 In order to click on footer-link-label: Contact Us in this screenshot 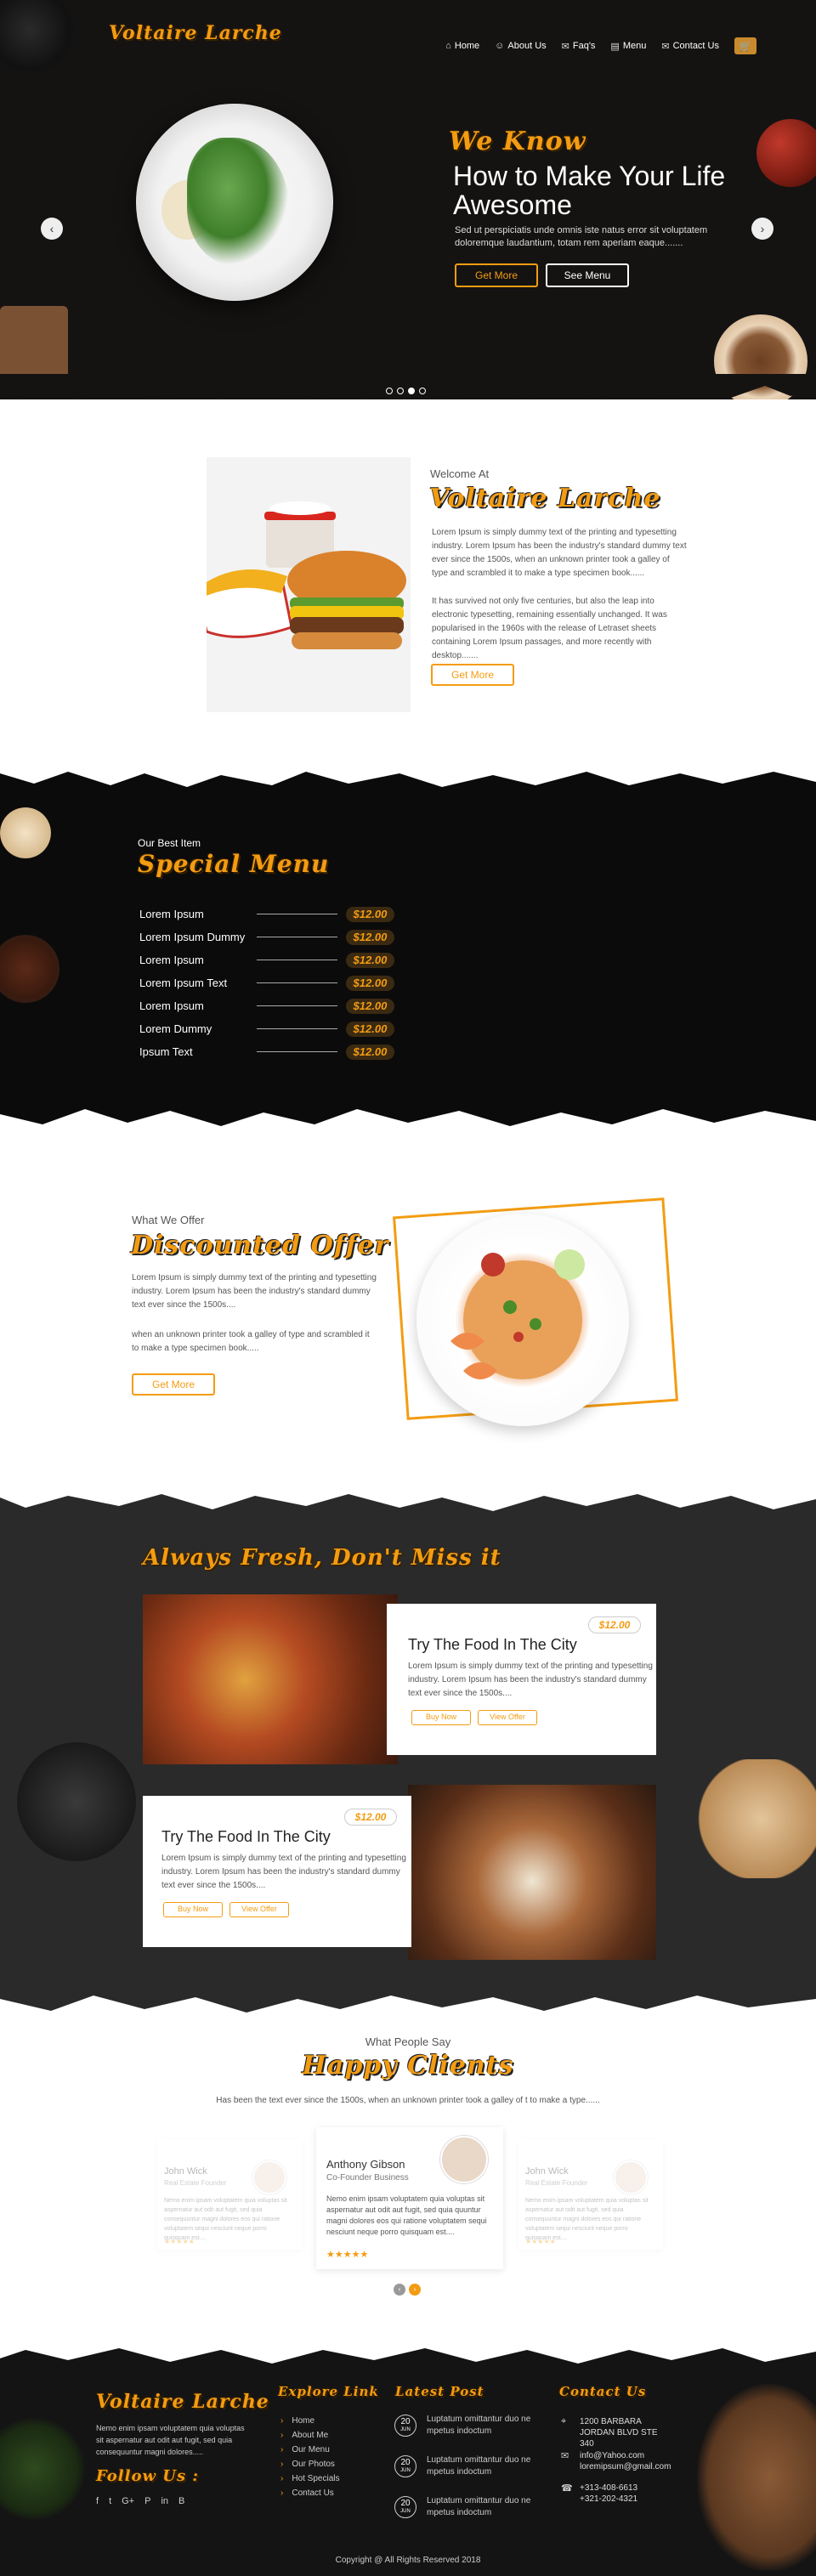, I will do `click(313, 2493)`.